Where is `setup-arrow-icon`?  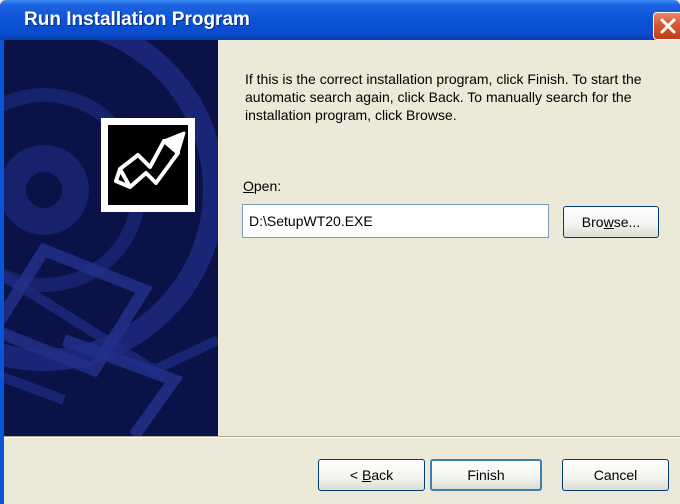
setup-arrow-icon is located at coordinates (148, 165).